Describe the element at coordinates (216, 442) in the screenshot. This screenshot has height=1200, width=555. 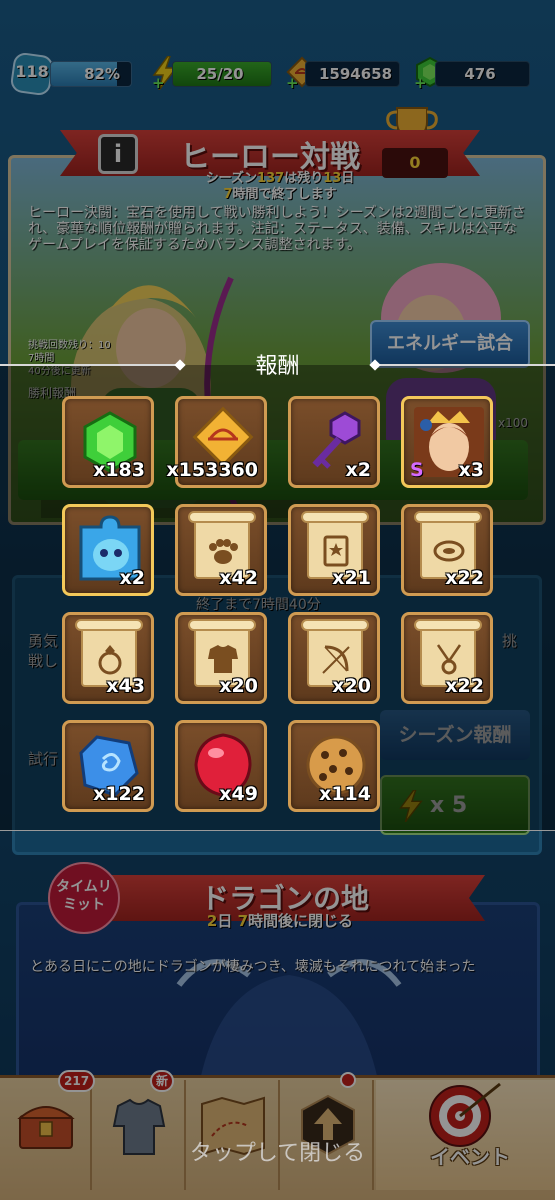
I see `reward-tile-gold-coin: x153360` at that location.